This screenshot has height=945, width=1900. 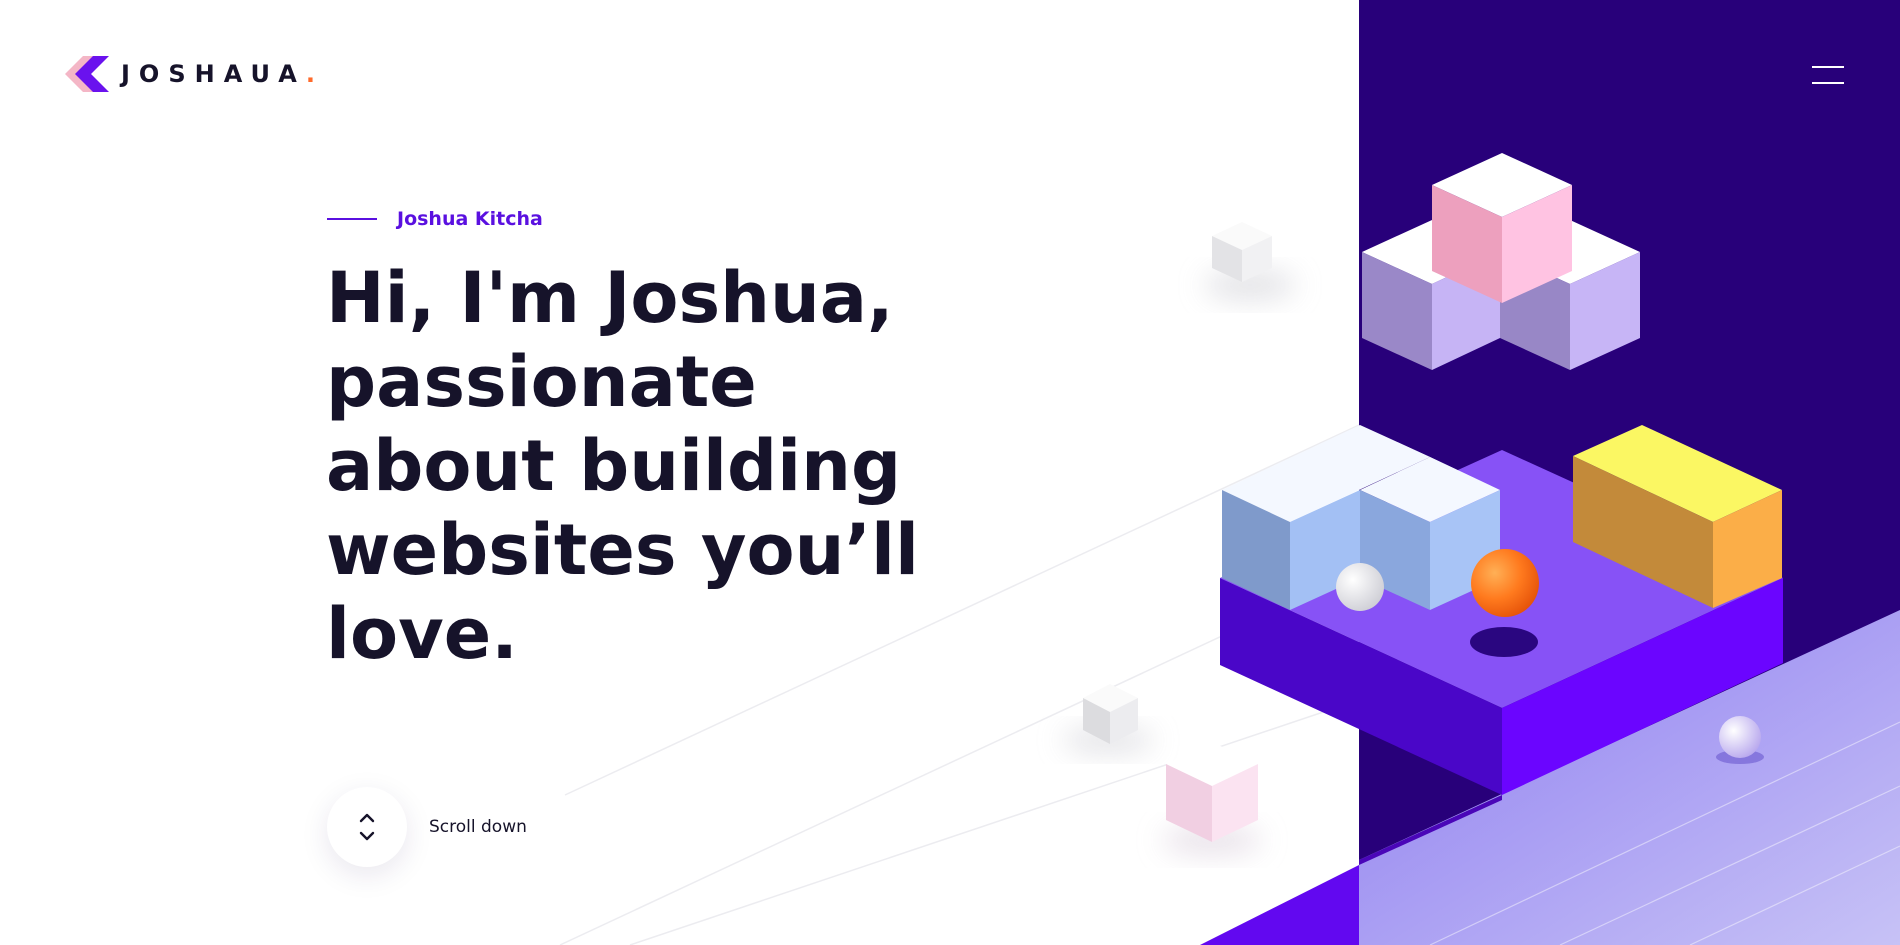 I want to click on orange-ball, so click(x=1505, y=583).